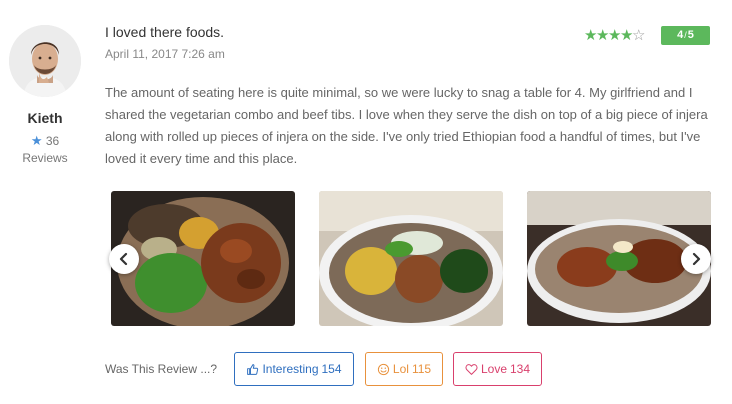 This screenshot has width=732, height=404. I want to click on smile-icon, so click(383, 369).